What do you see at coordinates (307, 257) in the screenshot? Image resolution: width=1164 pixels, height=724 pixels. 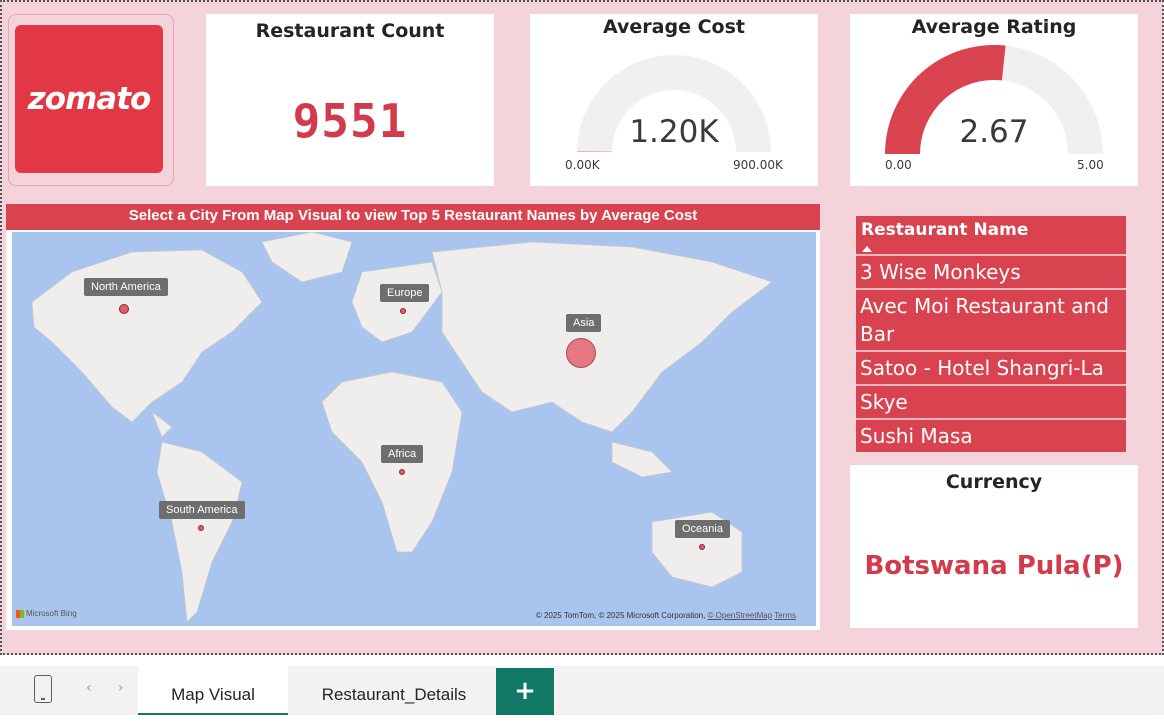 I see `greenland-shape` at bounding box center [307, 257].